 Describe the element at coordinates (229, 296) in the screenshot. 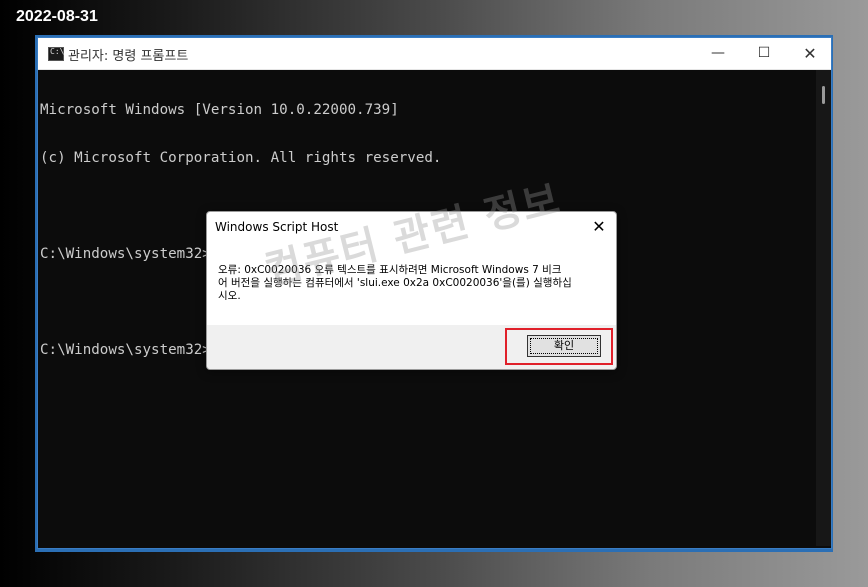

I see `dialog-message-line: 시오.` at that location.